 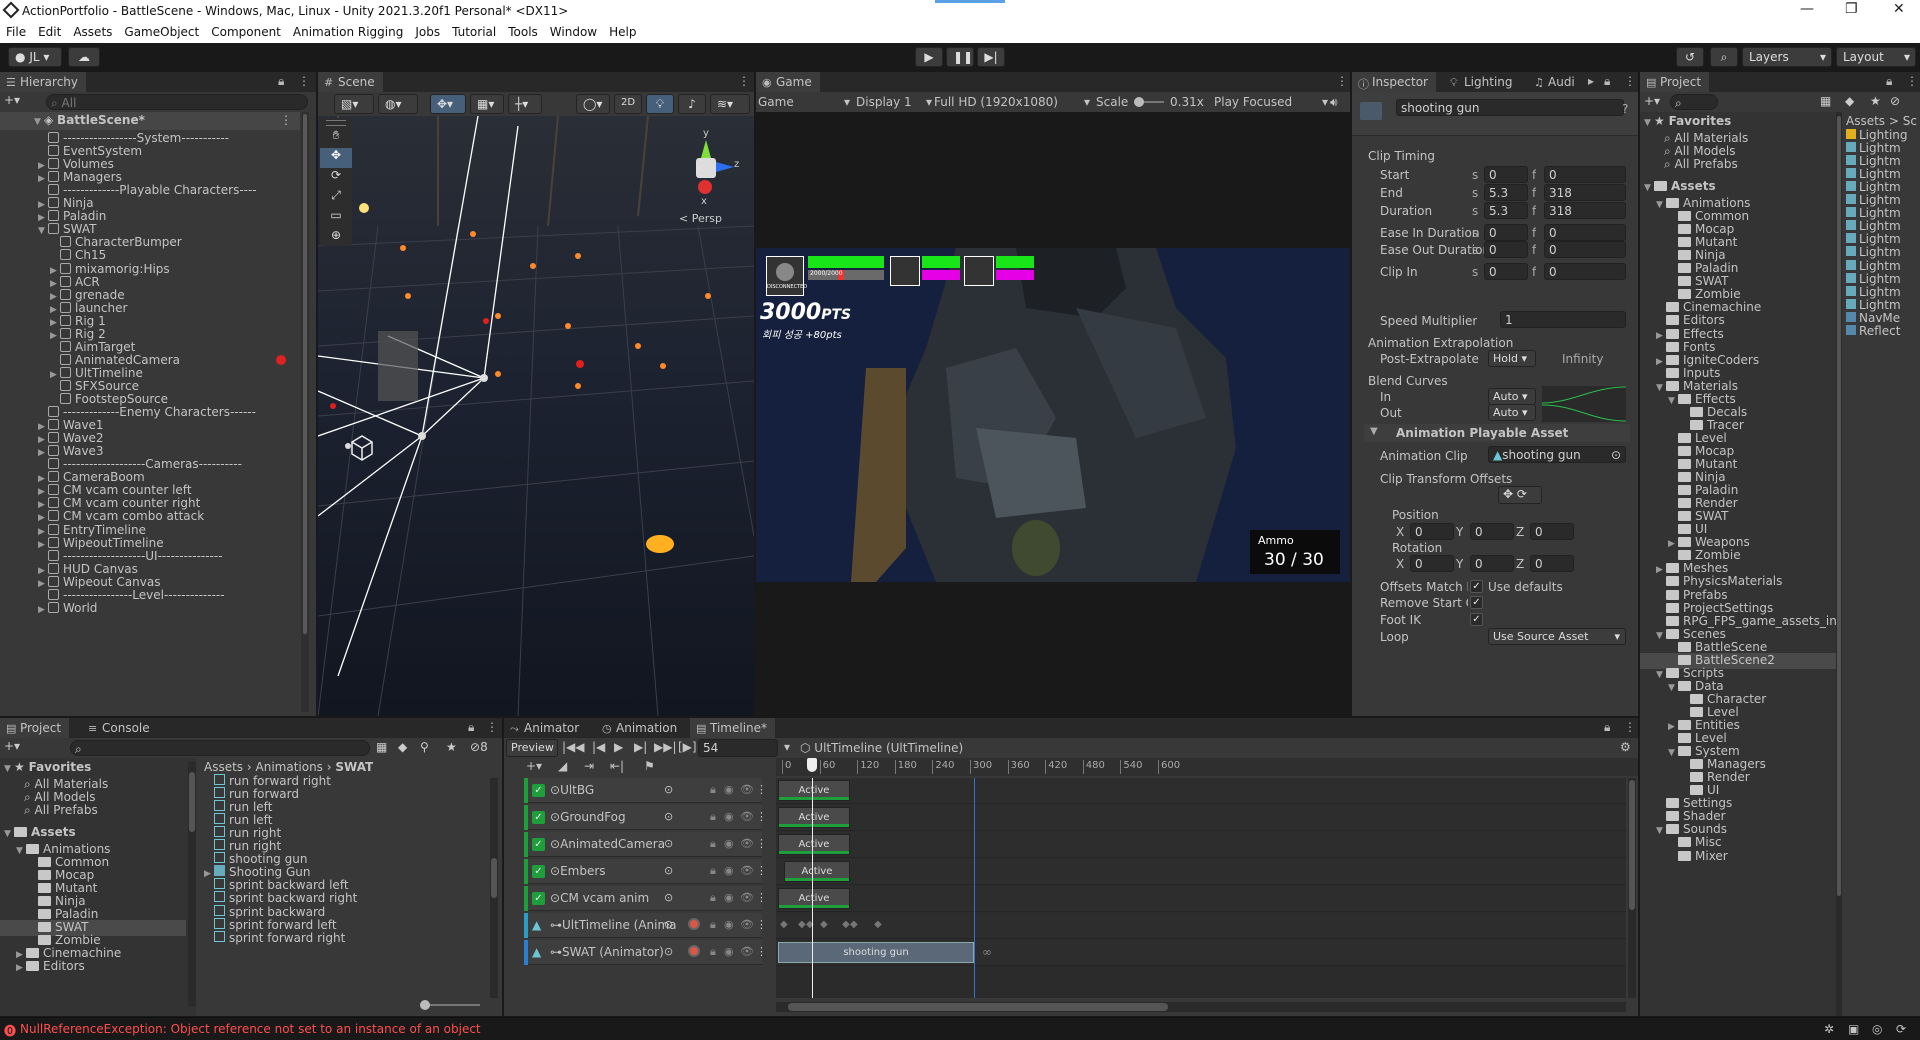 I want to click on effects-dropdown: ≋▾, so click(x=730, y=104).